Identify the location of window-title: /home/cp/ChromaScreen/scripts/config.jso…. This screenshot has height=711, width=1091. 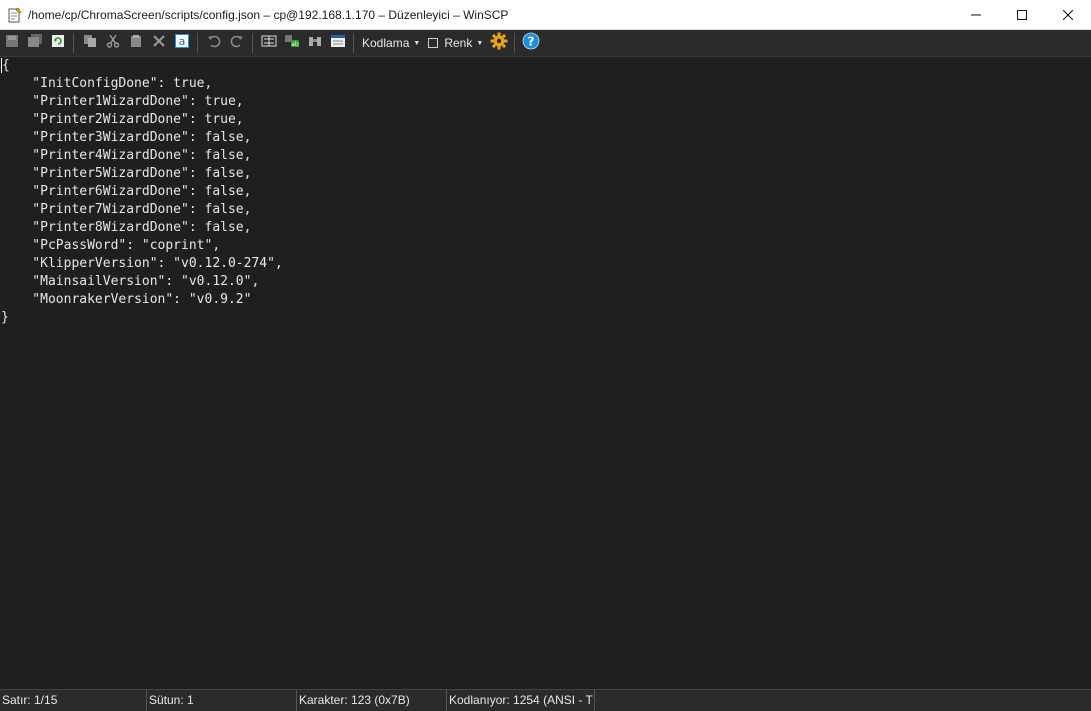
(268, 14).